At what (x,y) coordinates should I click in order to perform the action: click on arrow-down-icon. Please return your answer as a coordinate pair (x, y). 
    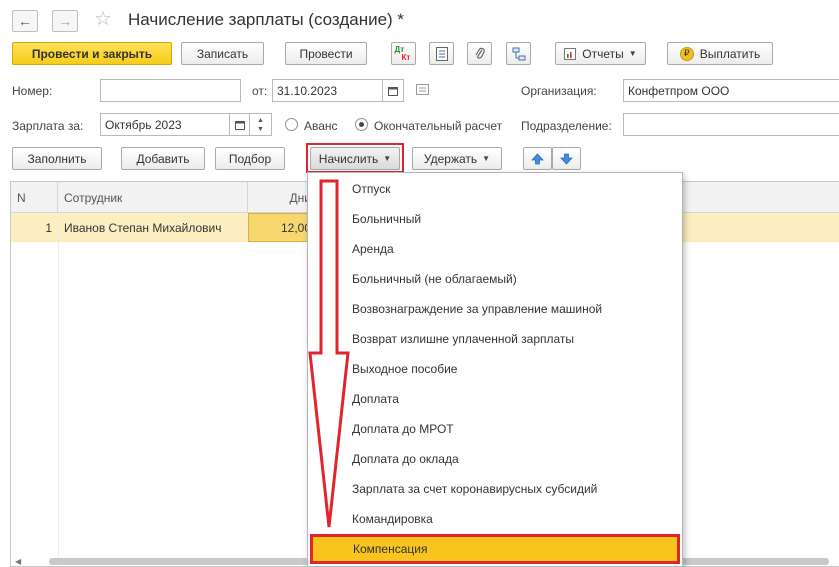
    Looking at the image, I should click on (566, 159).